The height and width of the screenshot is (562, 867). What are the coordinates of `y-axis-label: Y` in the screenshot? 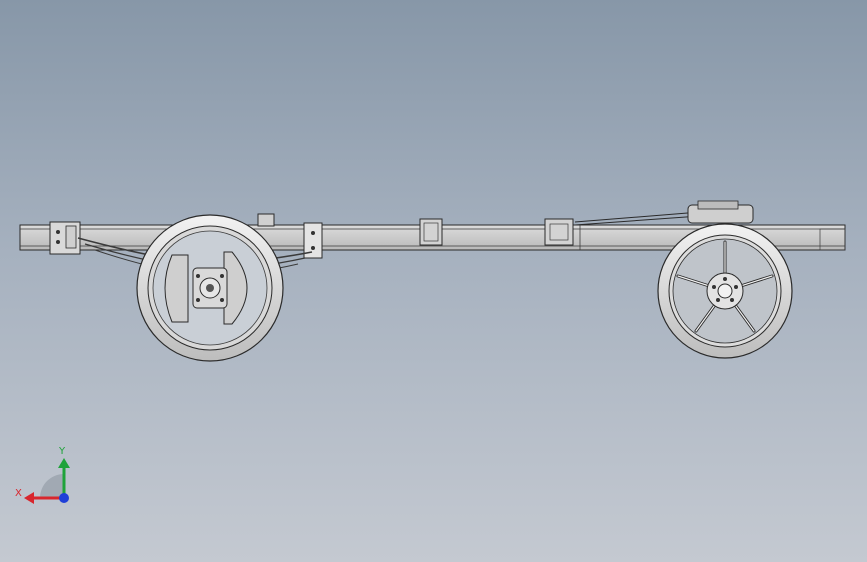 It's located at (62, 451).